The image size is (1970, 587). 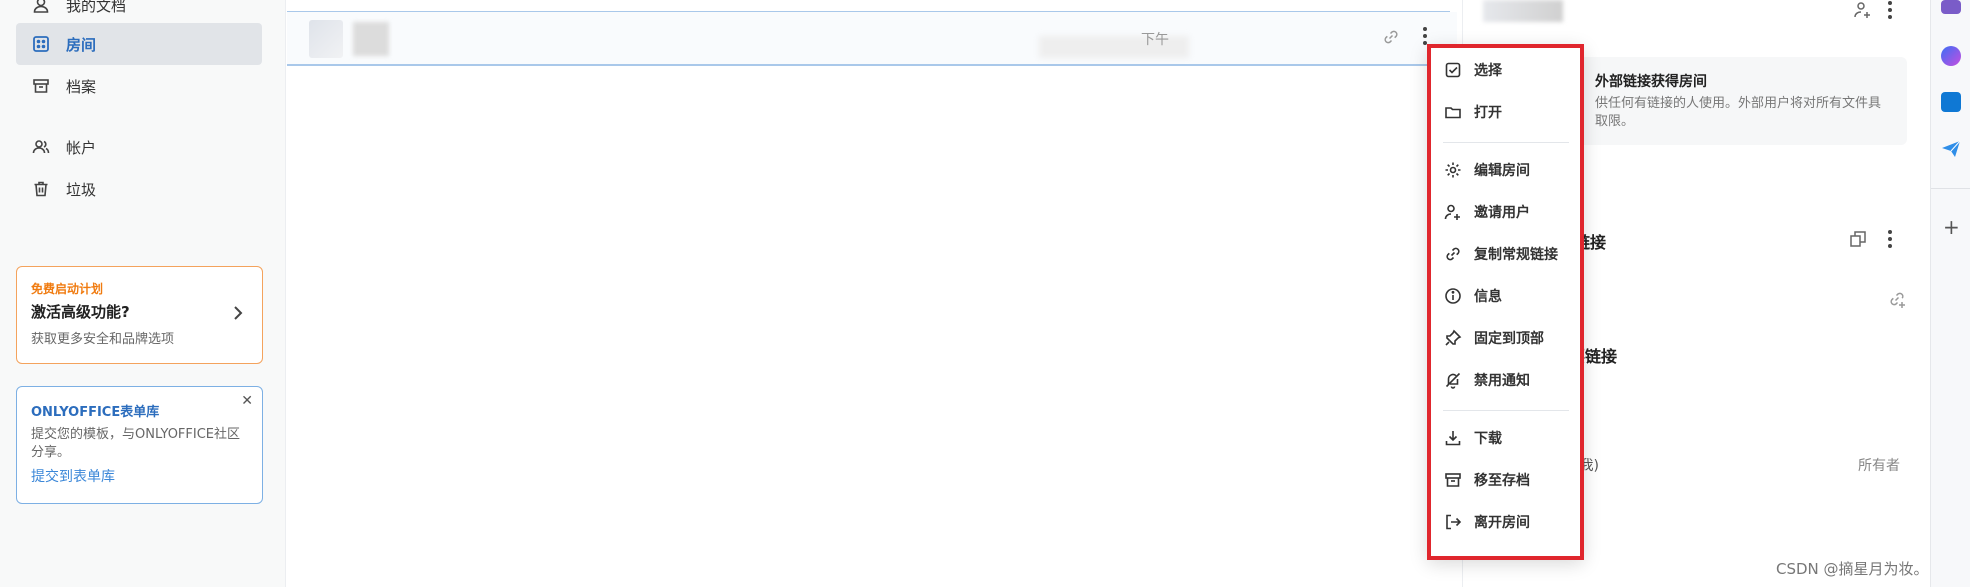 What do you see at coordinates (1509, 339) in the screenshot?
I see `menu-item-label: 固定到顶部` at bounding box center [1509, 339].